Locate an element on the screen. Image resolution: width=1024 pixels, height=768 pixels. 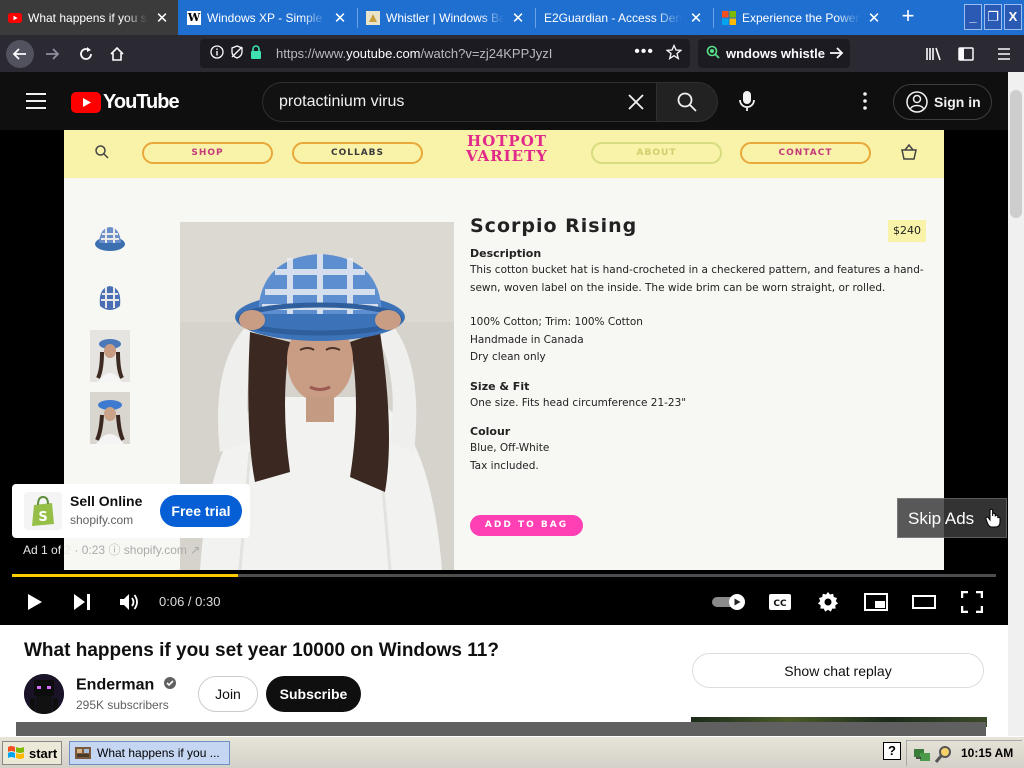
youtube-icon is located at coordinates (15, 18).